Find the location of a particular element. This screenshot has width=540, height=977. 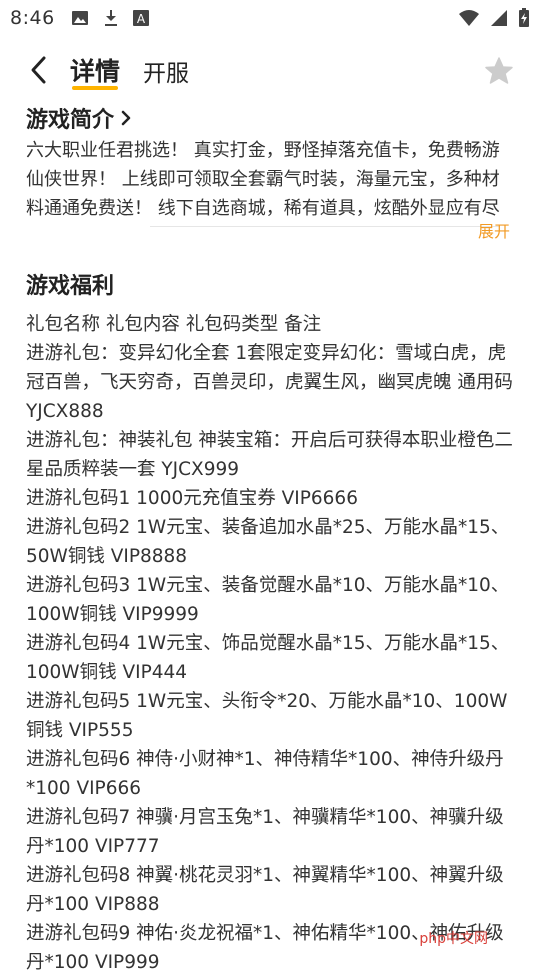

tab-active-indicator is located at coordinates (95, 88).